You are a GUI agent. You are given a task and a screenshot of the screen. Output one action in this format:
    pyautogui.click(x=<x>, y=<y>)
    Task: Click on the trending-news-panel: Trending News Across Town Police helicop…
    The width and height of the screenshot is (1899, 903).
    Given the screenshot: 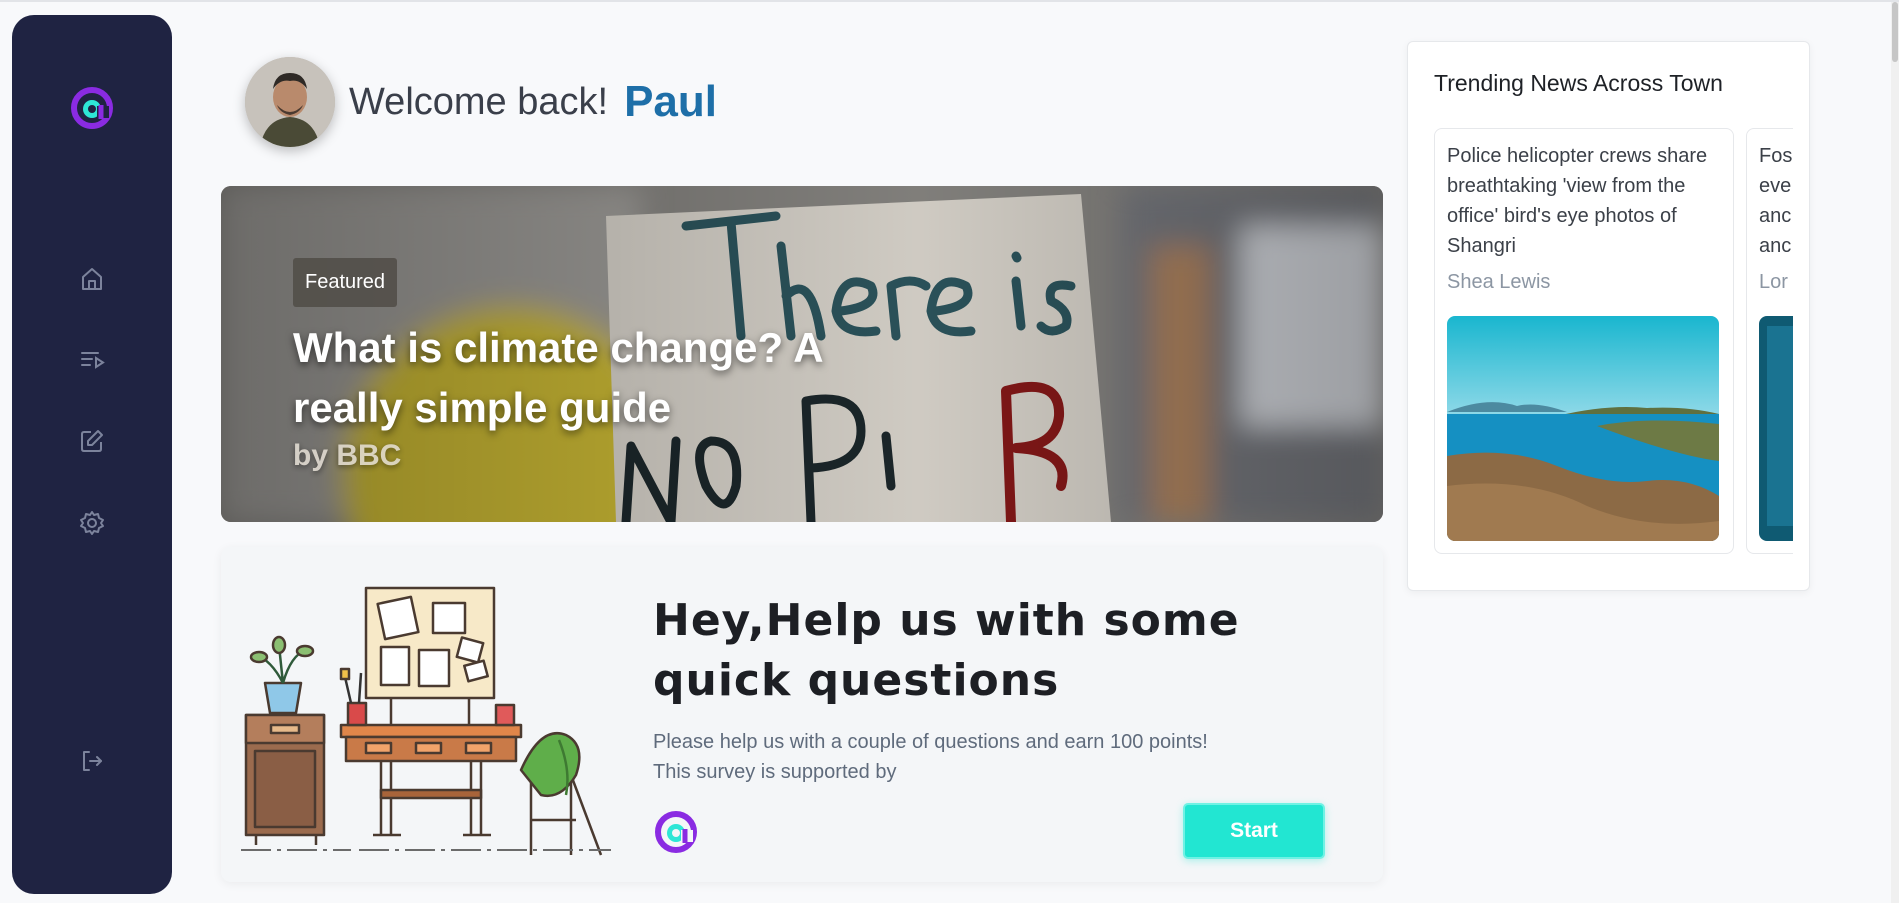 What is the action you would take?
    pyautogui.click(x=1608, y=316)
    